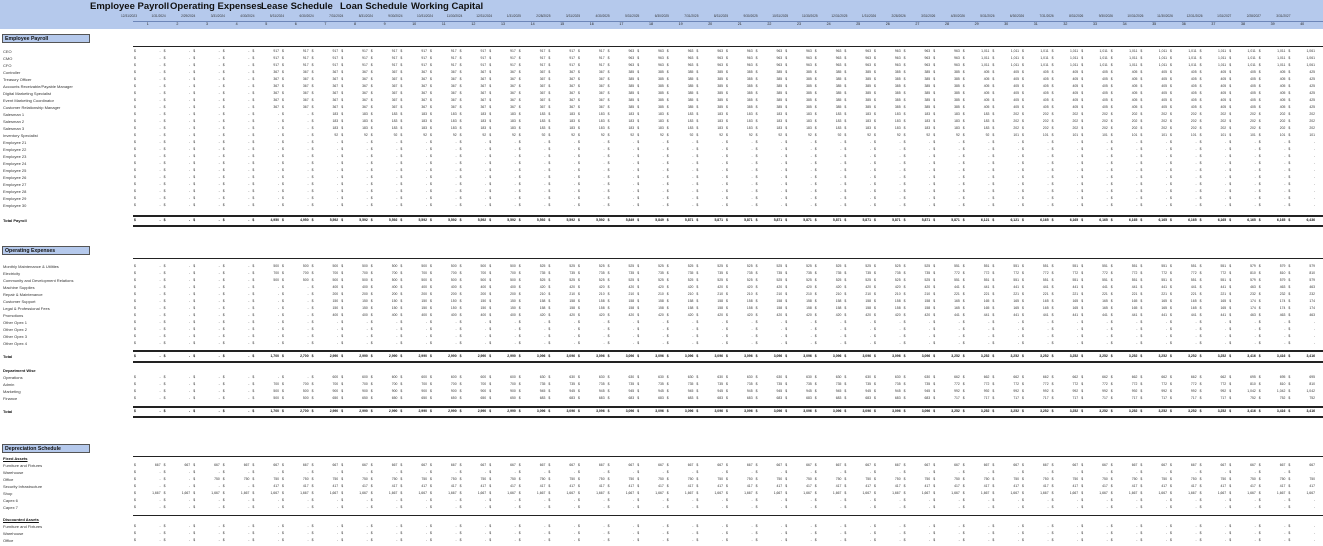  What do you see at coordinates (356, 294) in the screenshot?
I see `table-cell: 200` at bounding box center [356, 294].